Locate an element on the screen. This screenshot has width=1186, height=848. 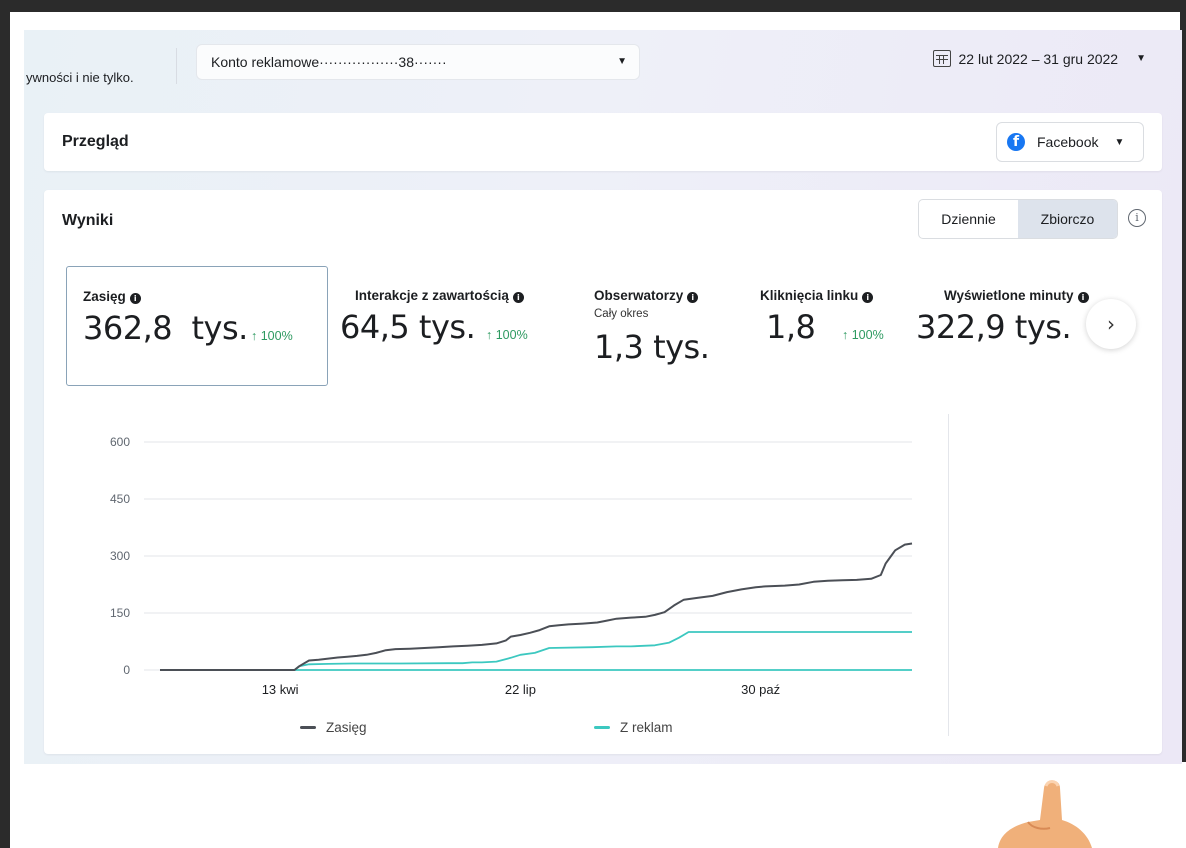
view-mode-toggle: Dziennie Zbiorczo is located at coordinates (1018, 219).